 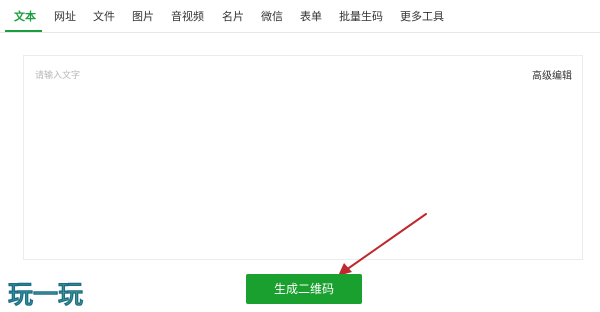 What do you see at coordinates (187, 16) in the screenshot?
I see `tab-audio-video: 音视频` at bounding box center [187, 16].